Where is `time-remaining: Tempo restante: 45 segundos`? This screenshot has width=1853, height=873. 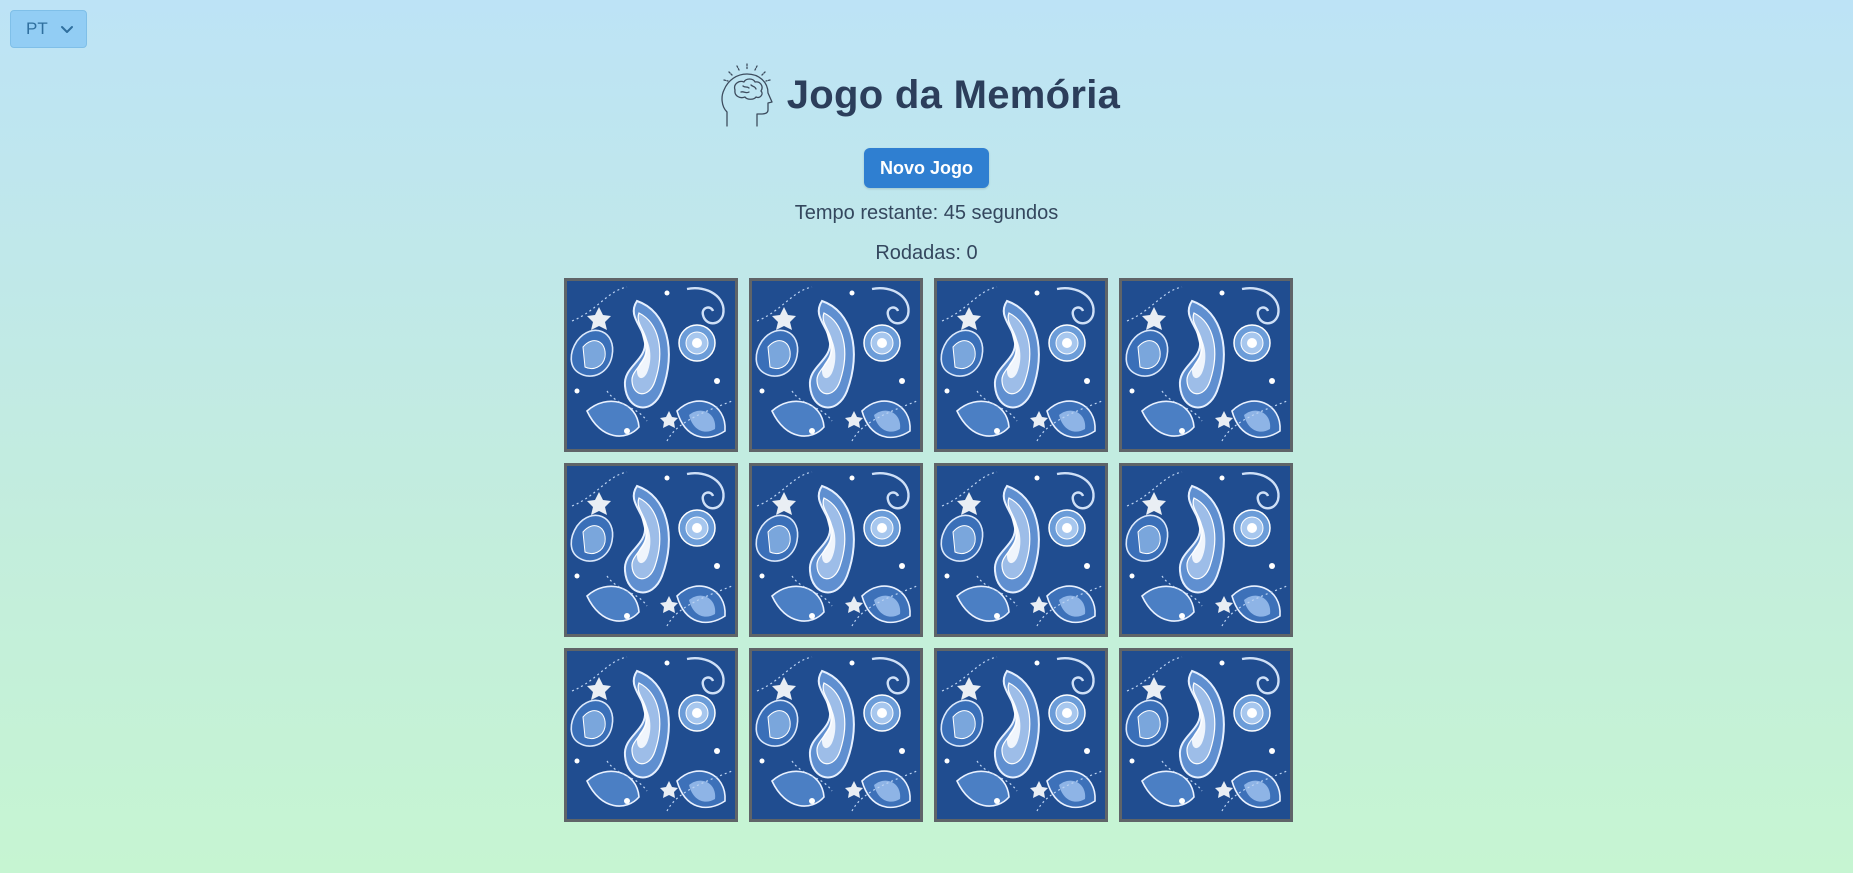 time-remaining: Tempo restante: 45 segundos is located at coordinates (926, 213).